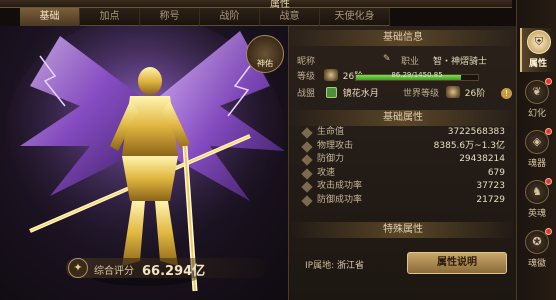  I want to click on attribute-value: 29438214, so click(482, 159).